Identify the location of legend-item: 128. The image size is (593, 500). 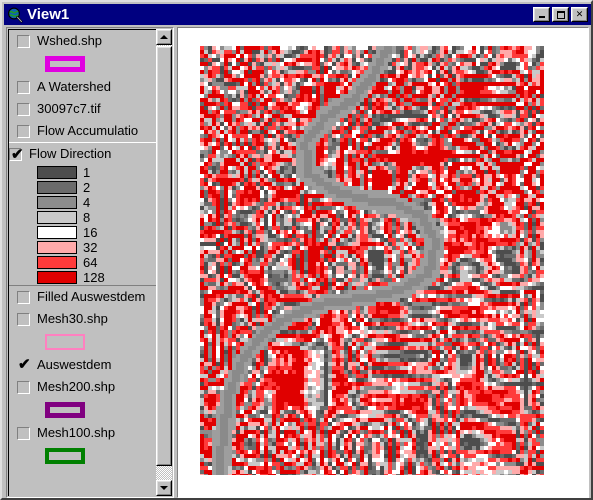
(83, 277).